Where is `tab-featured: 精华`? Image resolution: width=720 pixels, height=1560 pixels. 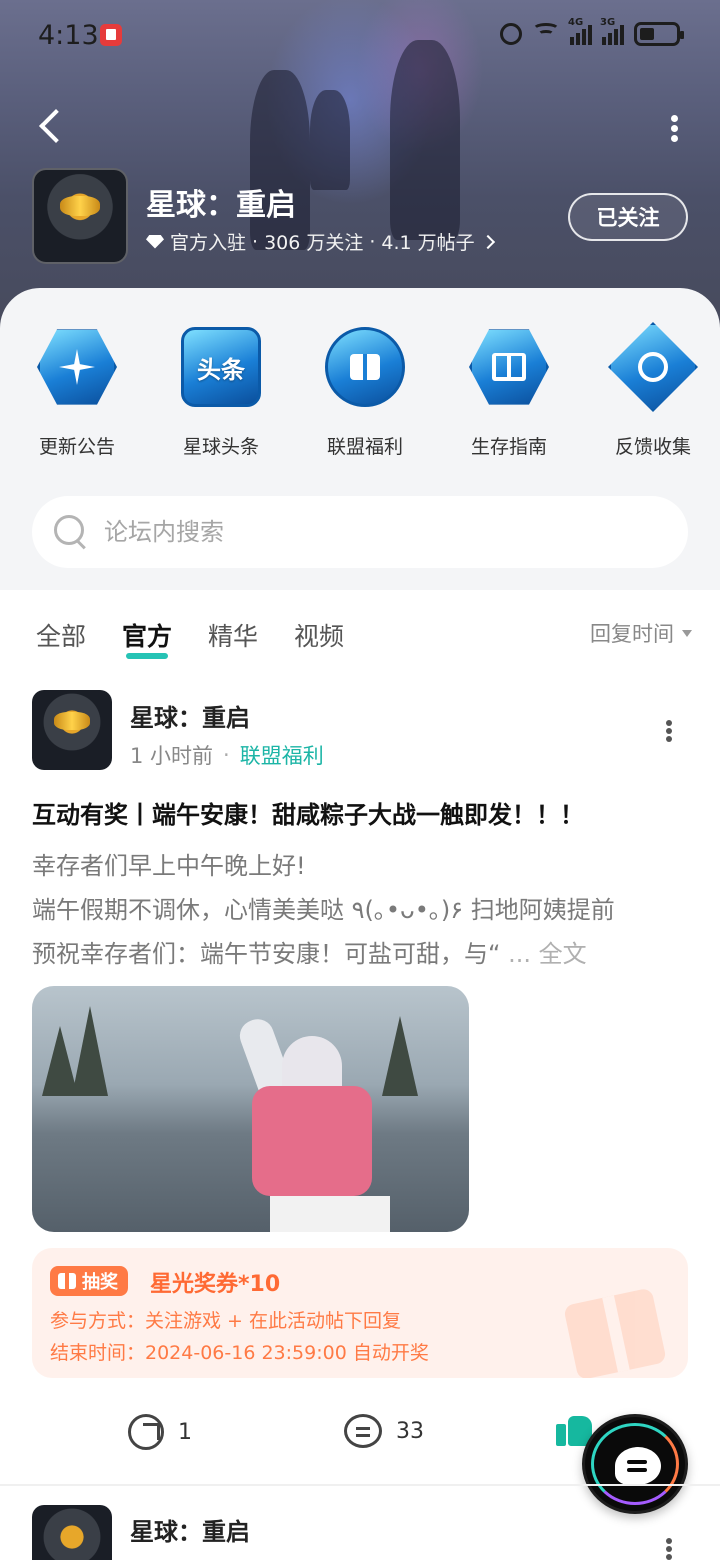
tab-featured: 精华 is located at coordinates (233, 635).